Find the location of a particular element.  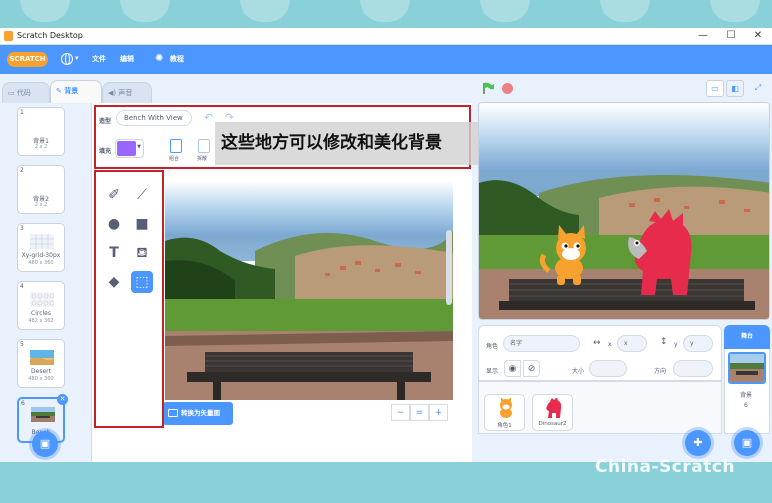

stage-pane-title: 舞台 is located at coordinates (747, 337).